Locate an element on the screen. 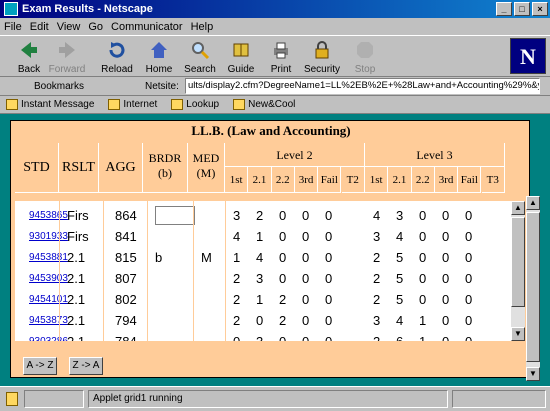  level3-count-cell: 5 is located at coordinates (400, 257).